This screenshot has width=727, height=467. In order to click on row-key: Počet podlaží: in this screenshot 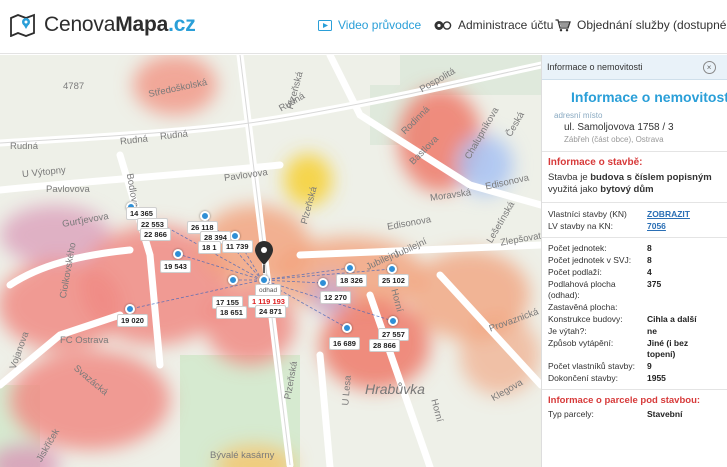, I will do `click(575, 272)`.